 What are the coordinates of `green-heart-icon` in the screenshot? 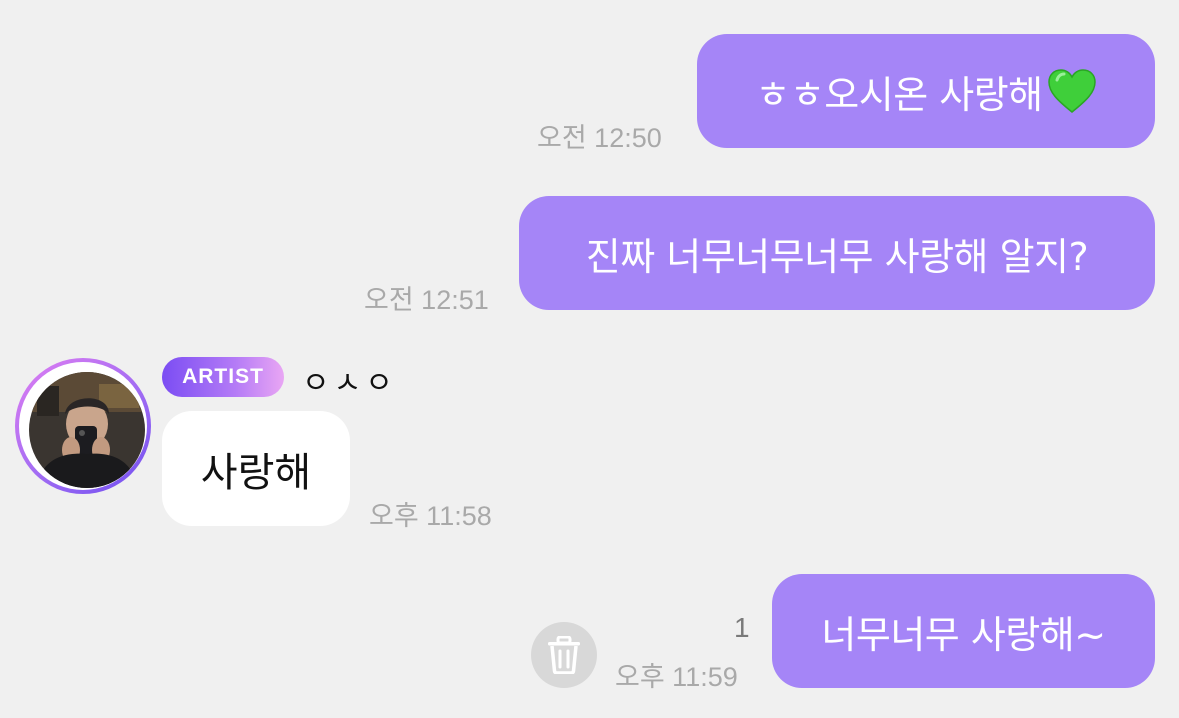 It's located at (1071, 91).